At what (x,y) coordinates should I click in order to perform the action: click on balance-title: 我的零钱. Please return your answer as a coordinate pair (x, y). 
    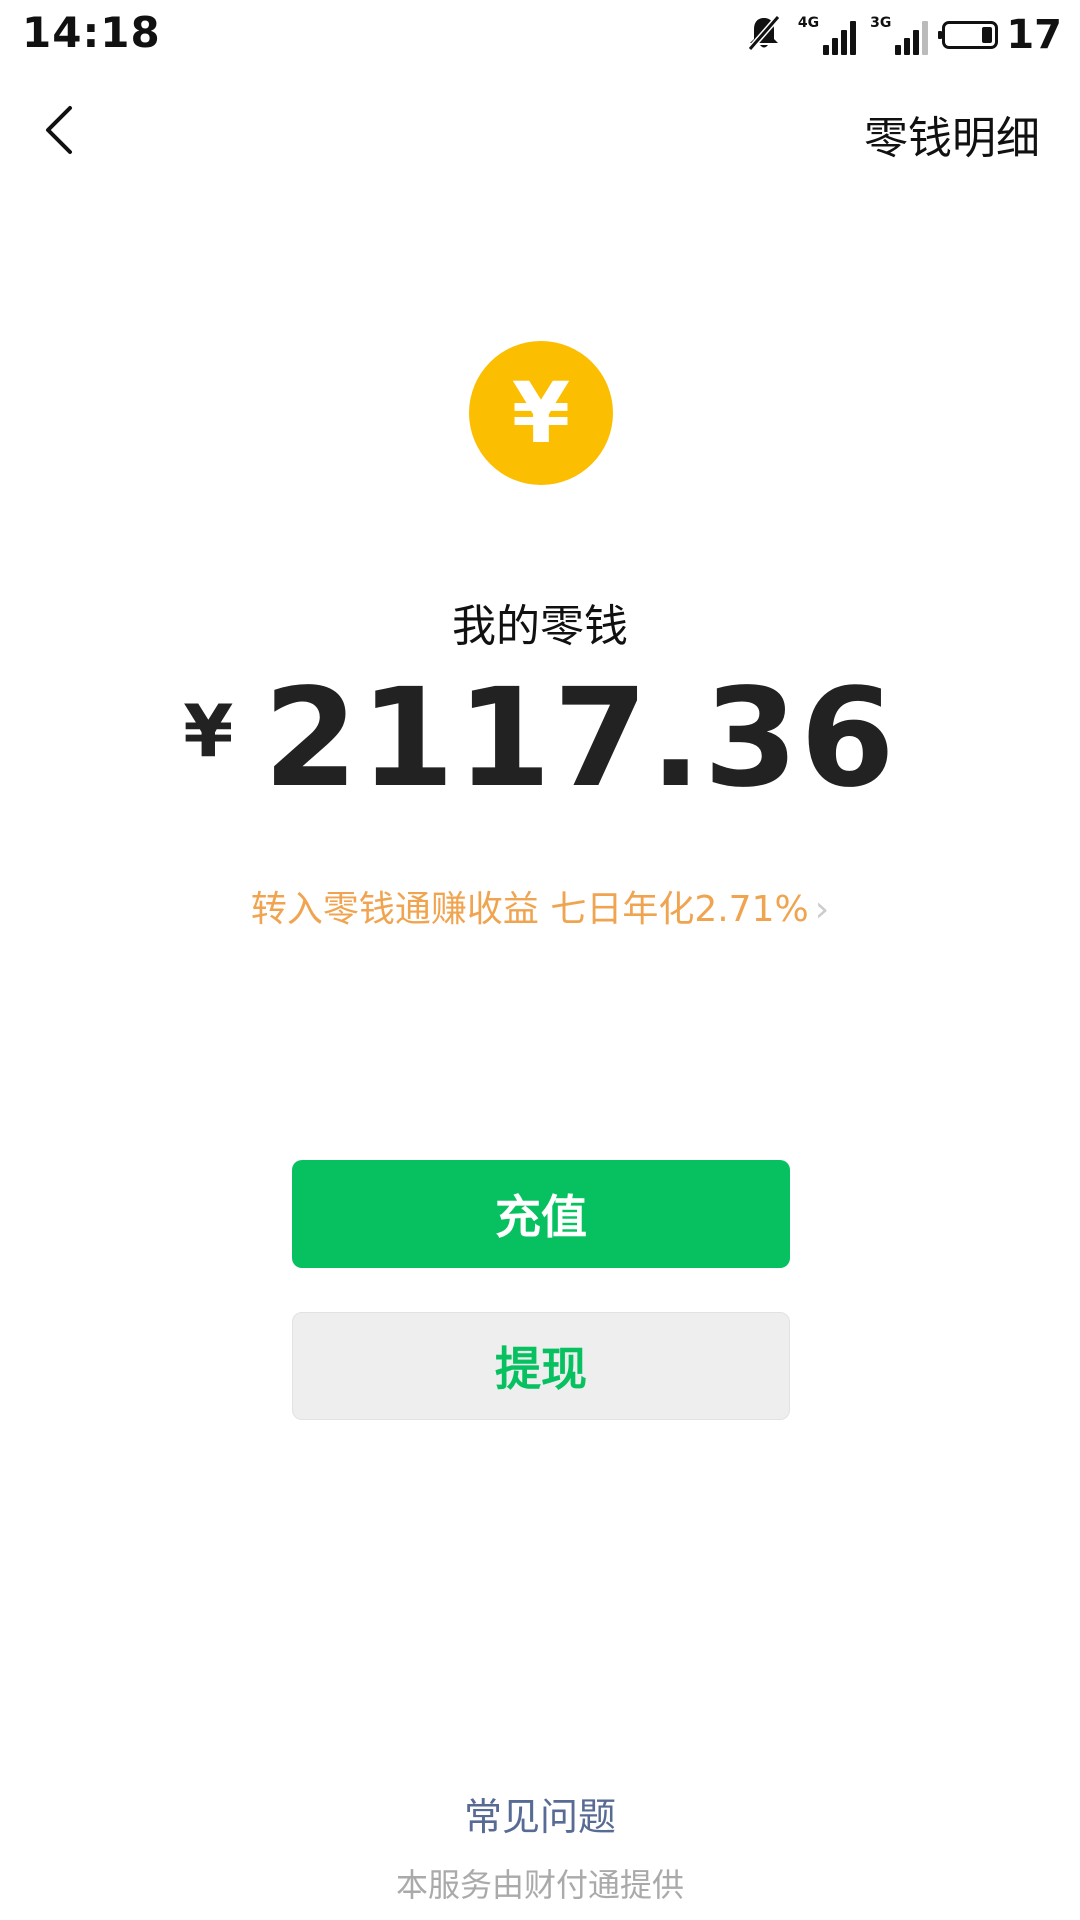
    Looking at the image, I should click on (540, 626).